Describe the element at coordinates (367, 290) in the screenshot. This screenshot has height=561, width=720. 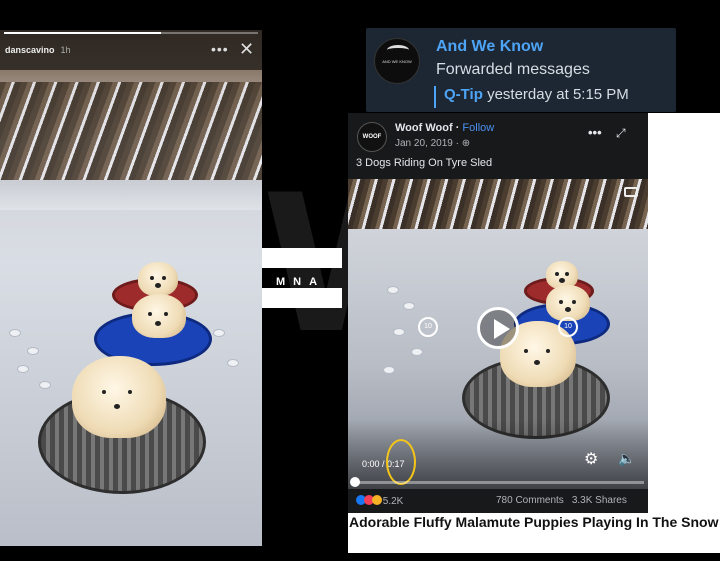
I see `watermark-logo: W MNA` at that location.